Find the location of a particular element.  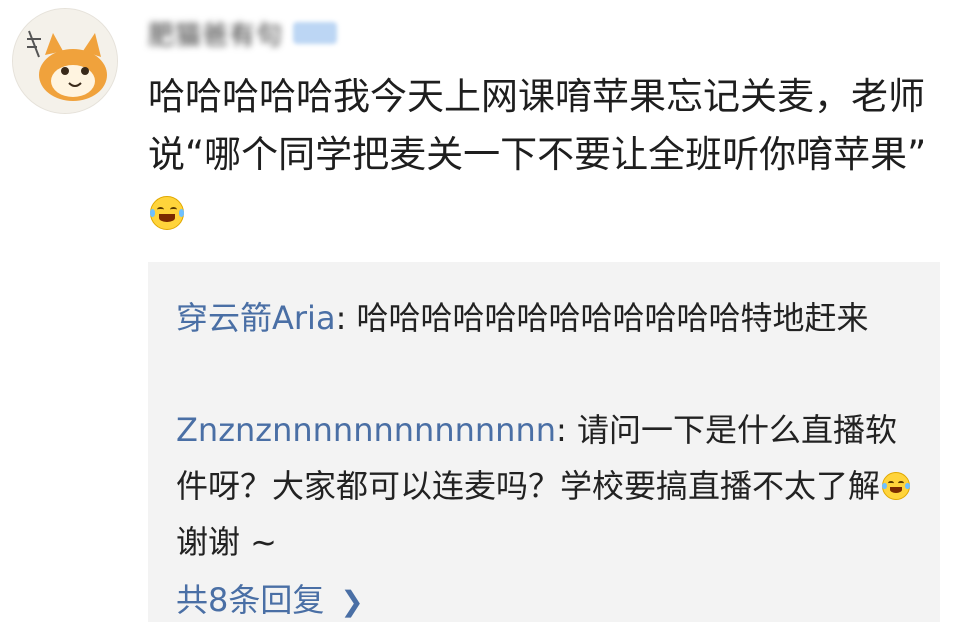

more-replies-link: 共8条回复 ❯ is located at coordinates (270, 601).